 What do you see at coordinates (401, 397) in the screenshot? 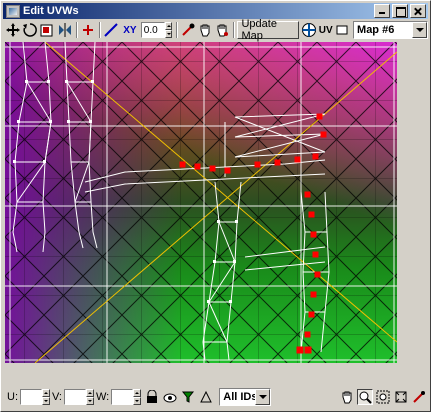
I see `zoom-extents-icon` at bounding box center [401, 397].